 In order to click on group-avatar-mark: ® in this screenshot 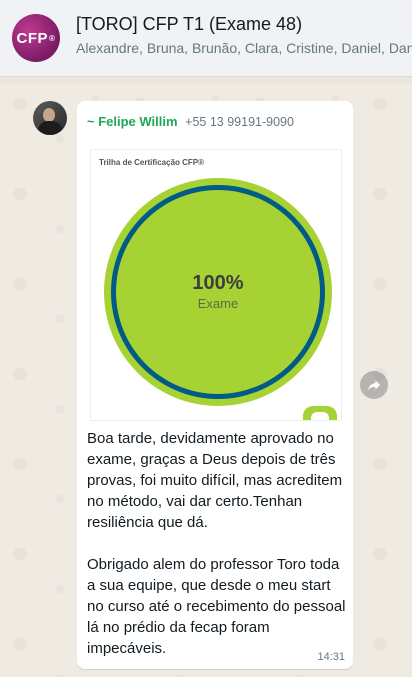, I will do `click(52, 38)`.